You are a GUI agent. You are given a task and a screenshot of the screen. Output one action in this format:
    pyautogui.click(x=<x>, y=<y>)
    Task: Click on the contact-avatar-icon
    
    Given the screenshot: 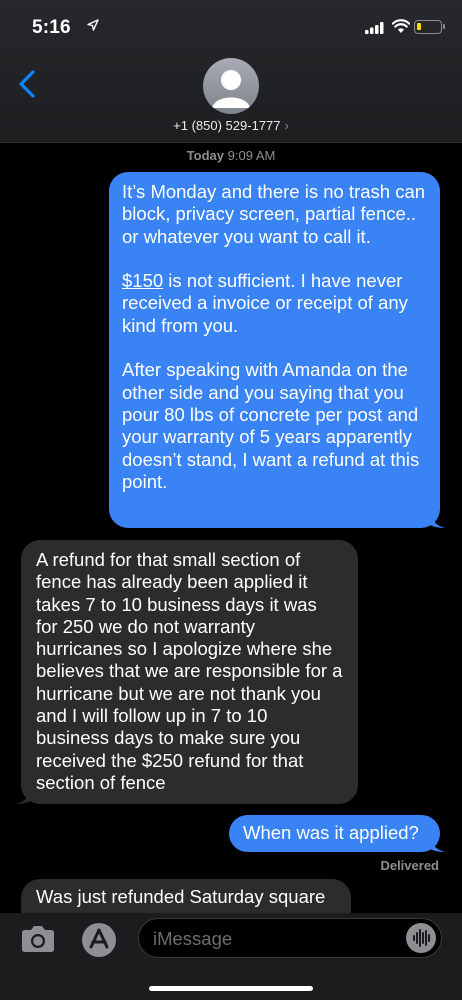 What is the action you would take?
    pyautogui.click(x=231, y=86)
    